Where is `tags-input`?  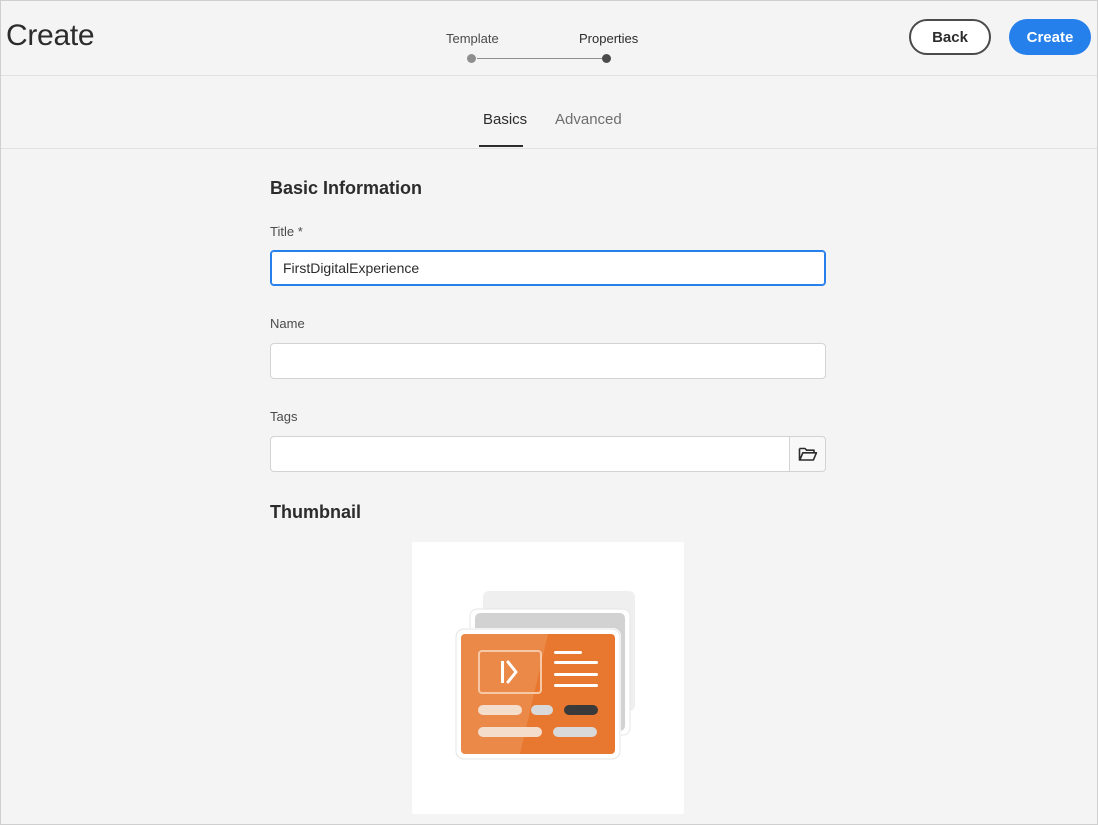
tags-input is located at coordinates (530, 454).